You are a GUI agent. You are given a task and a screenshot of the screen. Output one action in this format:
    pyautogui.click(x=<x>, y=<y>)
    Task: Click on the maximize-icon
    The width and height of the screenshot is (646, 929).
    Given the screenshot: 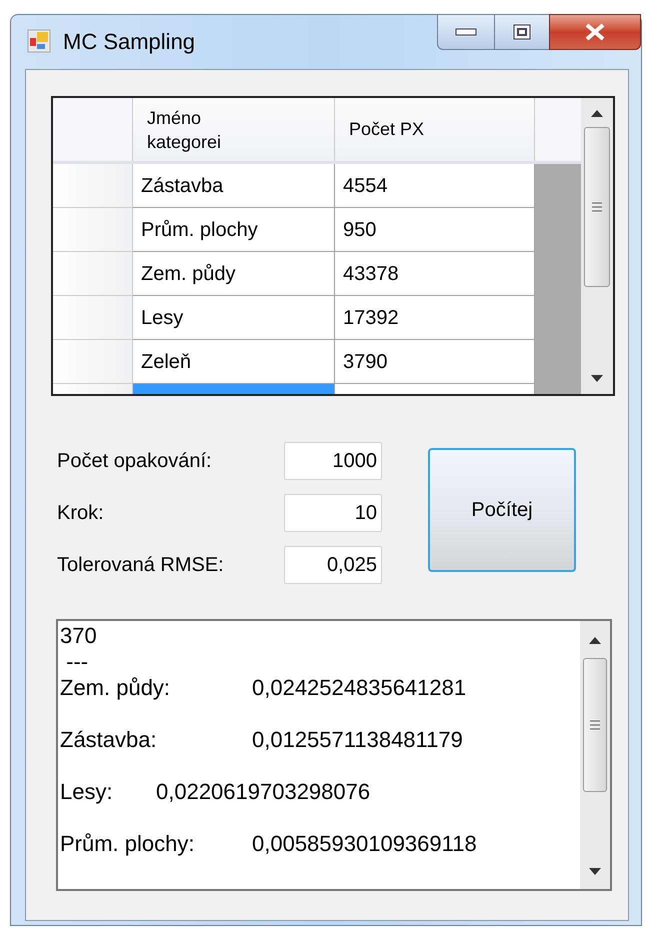 What is the action you would take?
    pyautogui.click(x=522, y=32)
    